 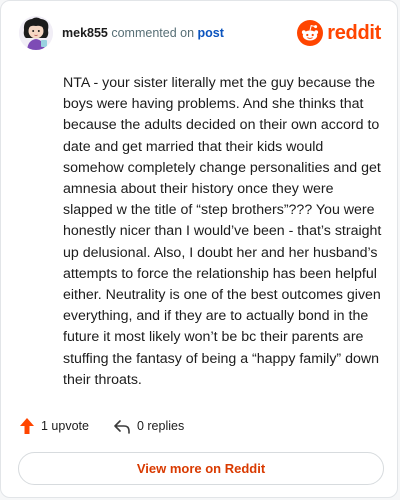 What do you see at coordinates (27, 426) in the screenshot?
I see `upvote-arrow-icon` at bounding box center [27, 426].